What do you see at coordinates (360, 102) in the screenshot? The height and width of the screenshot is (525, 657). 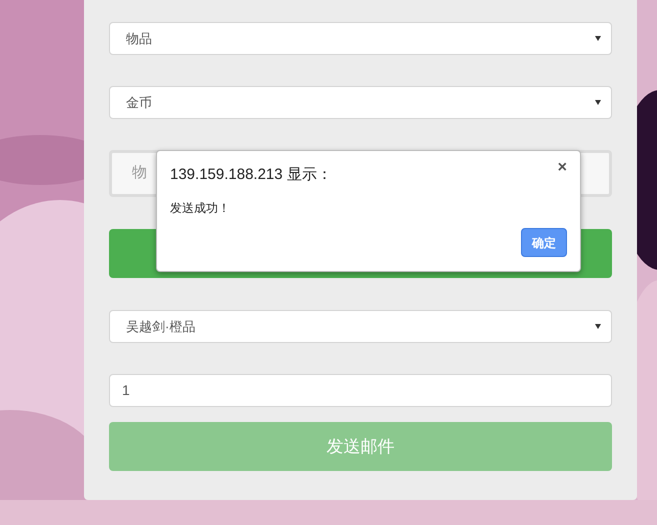 I see `dropdown: 金币` at bounding box center [360, 102].